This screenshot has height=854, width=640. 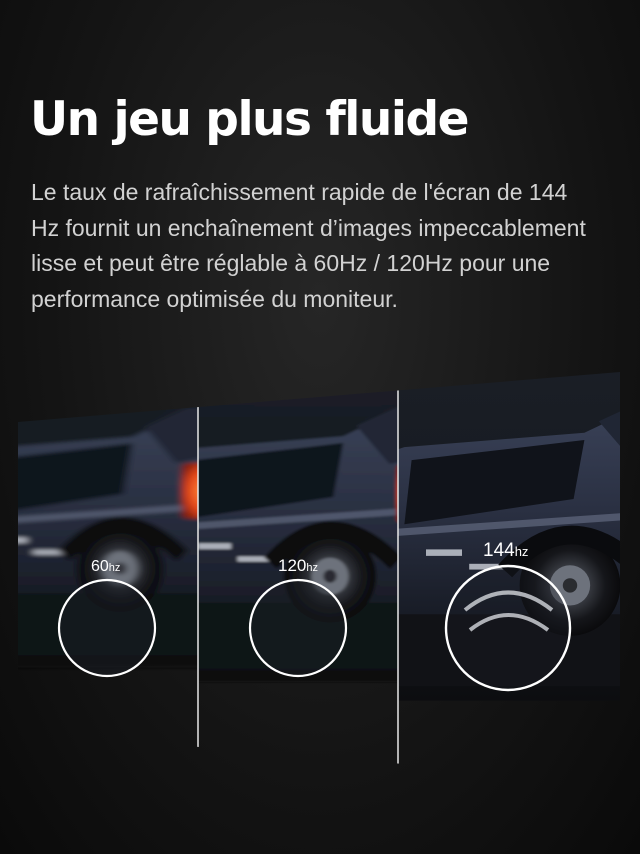 What do you see at coordinates (250, 119) in the screenshot?
I see `headline: Un jeu plus fluide` at bounding box center [250, 119].